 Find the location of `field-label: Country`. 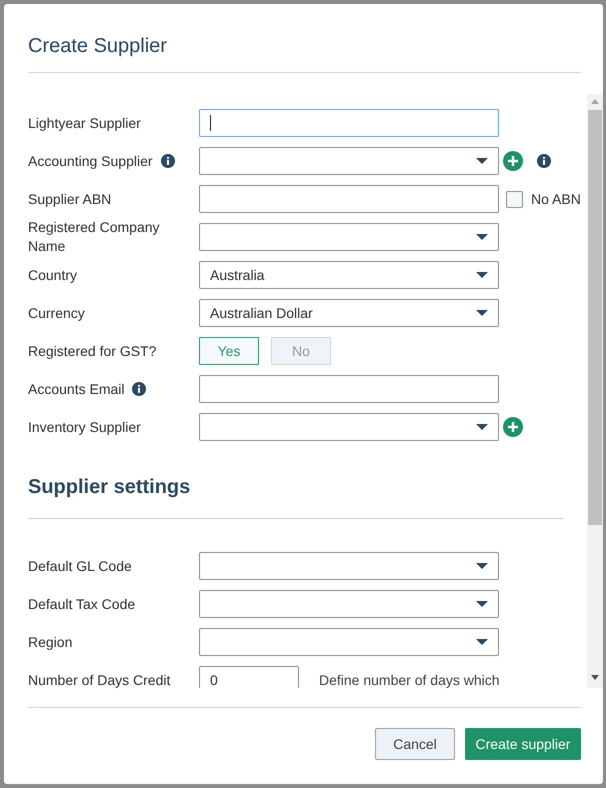

field-label: Country is located at coordinates (53, 275).